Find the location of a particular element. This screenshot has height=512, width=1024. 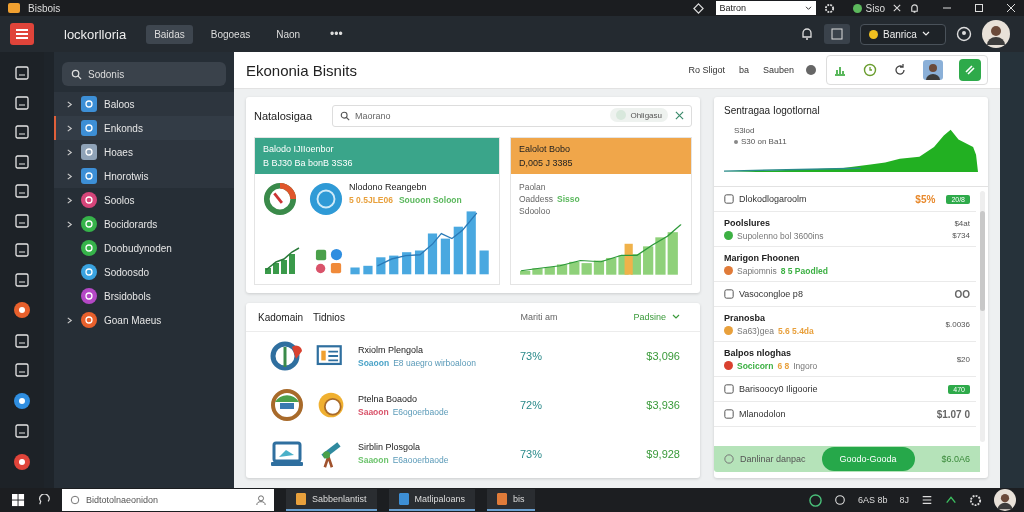

coin-icon is located at coordinates (331, 405).